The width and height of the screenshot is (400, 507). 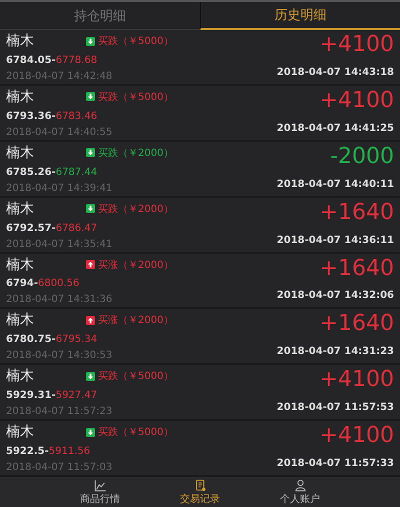 What do you see at coordinates (31, 60) in the screenshot?
I see `open-price: 6784.05-` at bounding box center [31, 60].